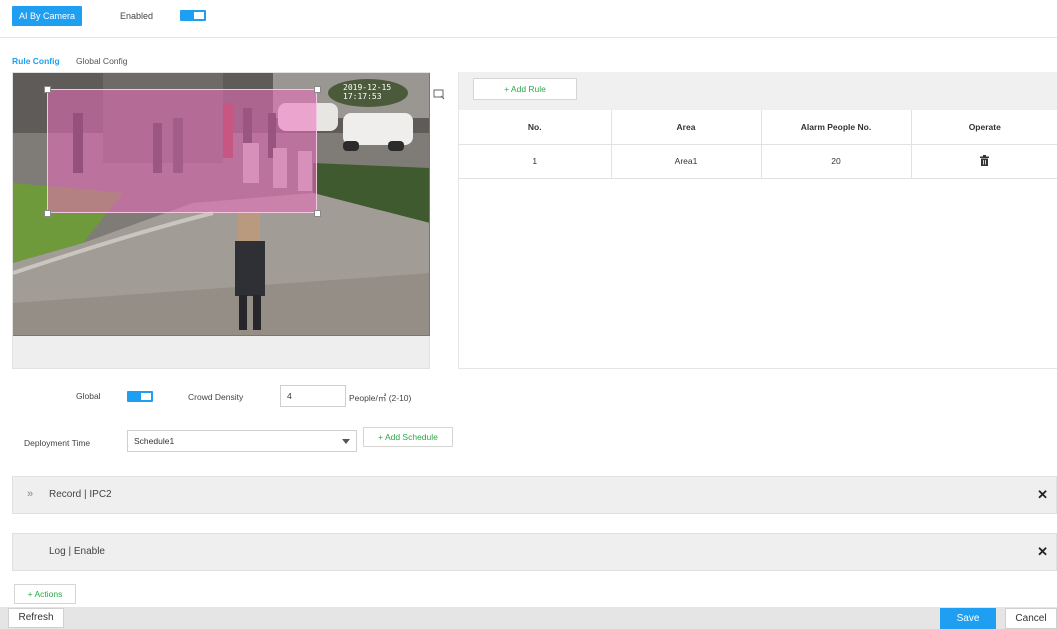 This screenshot has height=629, width=1057. What do you see at coordinates (380, 398) in the screenshot?
I see `crowd-density-unit: People/㎡ (2-10)` at bounding box center [380, 398].